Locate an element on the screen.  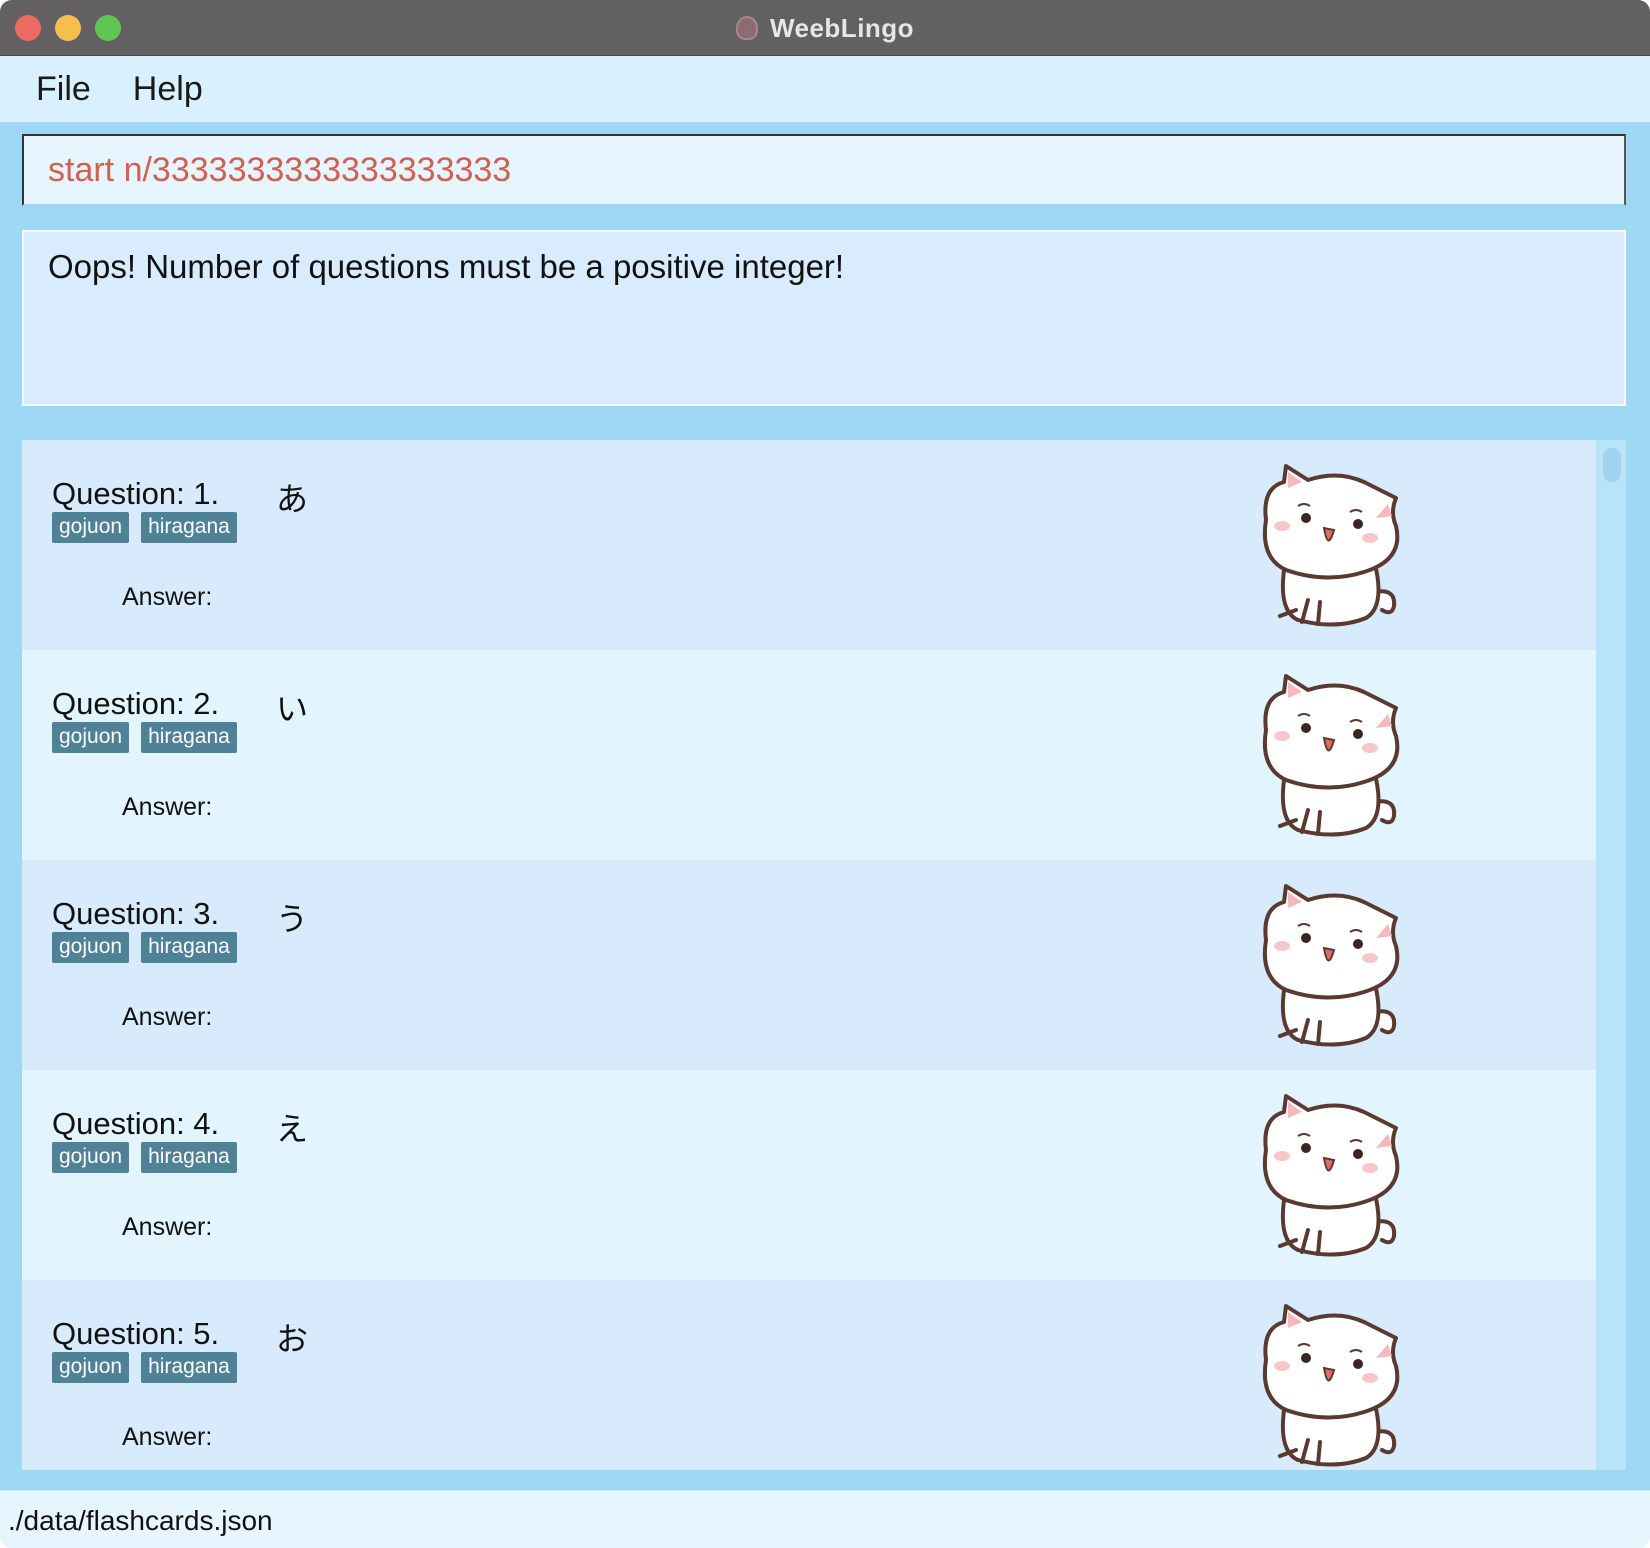
question-label: Question: 5. is located at coordinates (136, 1333).